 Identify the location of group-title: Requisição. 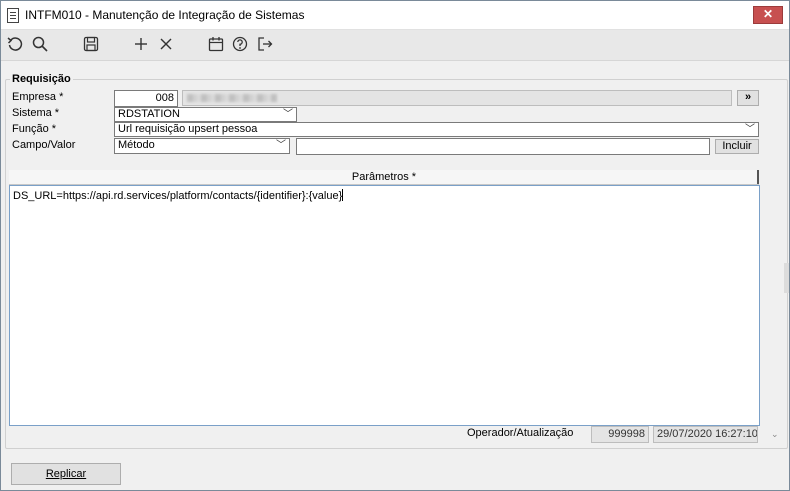
(41, 79).